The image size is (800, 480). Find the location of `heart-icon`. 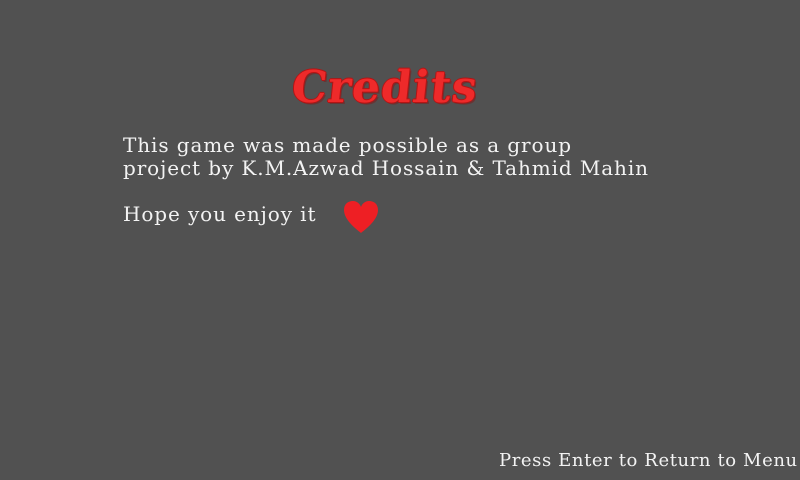

heart-icon is located at coordinates (361, 217).